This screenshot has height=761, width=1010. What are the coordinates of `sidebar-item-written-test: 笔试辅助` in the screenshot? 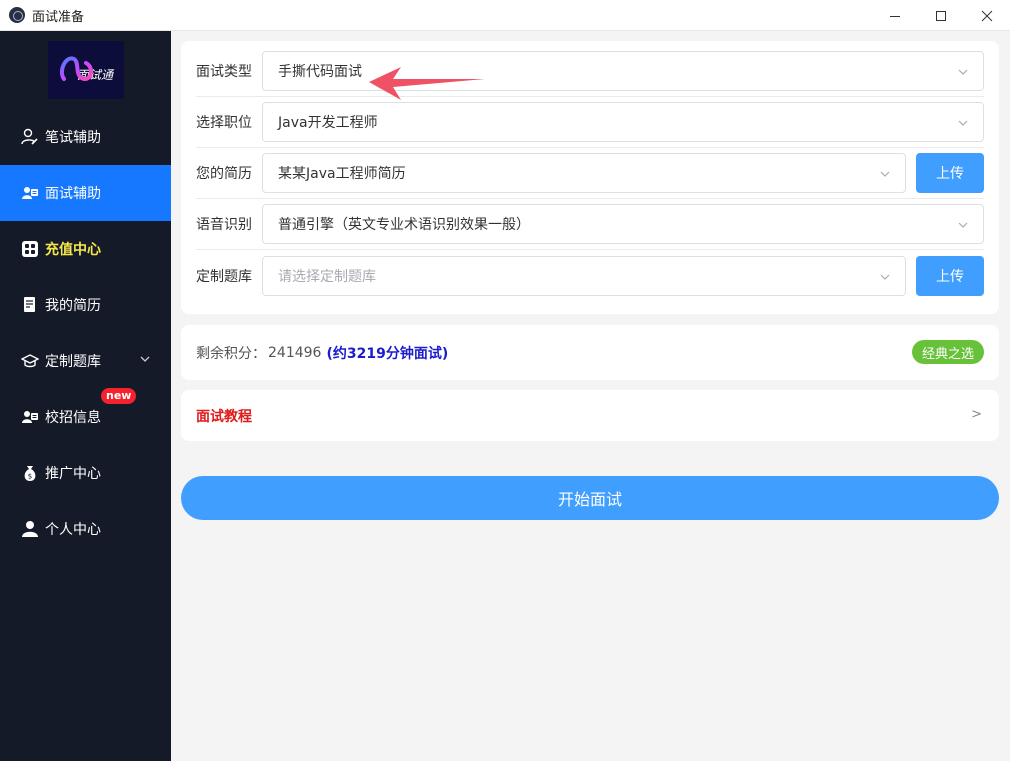 It's located at (85, 137).